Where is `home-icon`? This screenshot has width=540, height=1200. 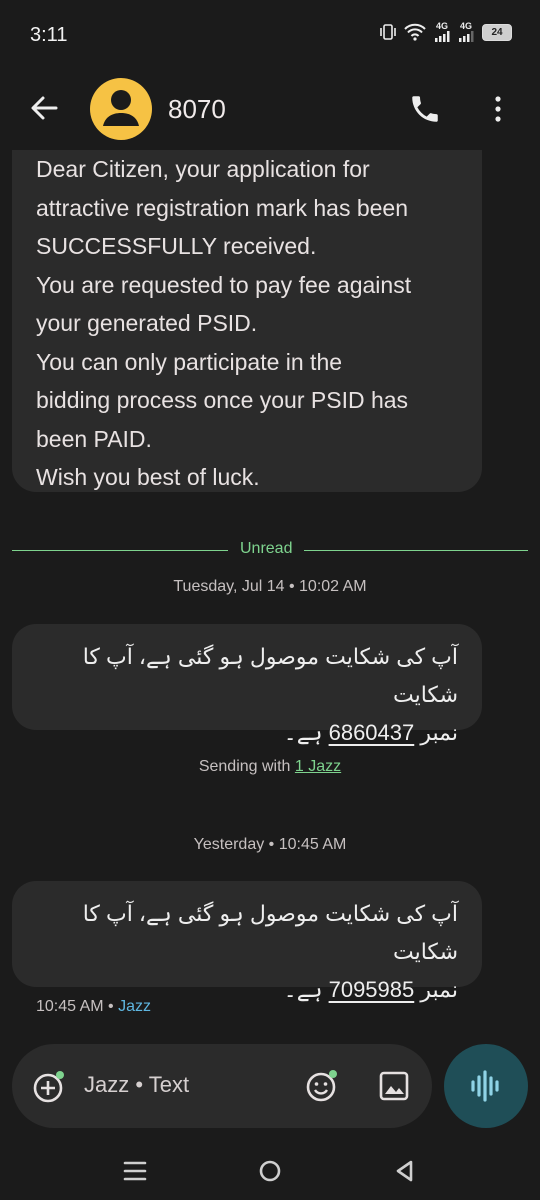
home-icon is located at coordinates (270, 1171).